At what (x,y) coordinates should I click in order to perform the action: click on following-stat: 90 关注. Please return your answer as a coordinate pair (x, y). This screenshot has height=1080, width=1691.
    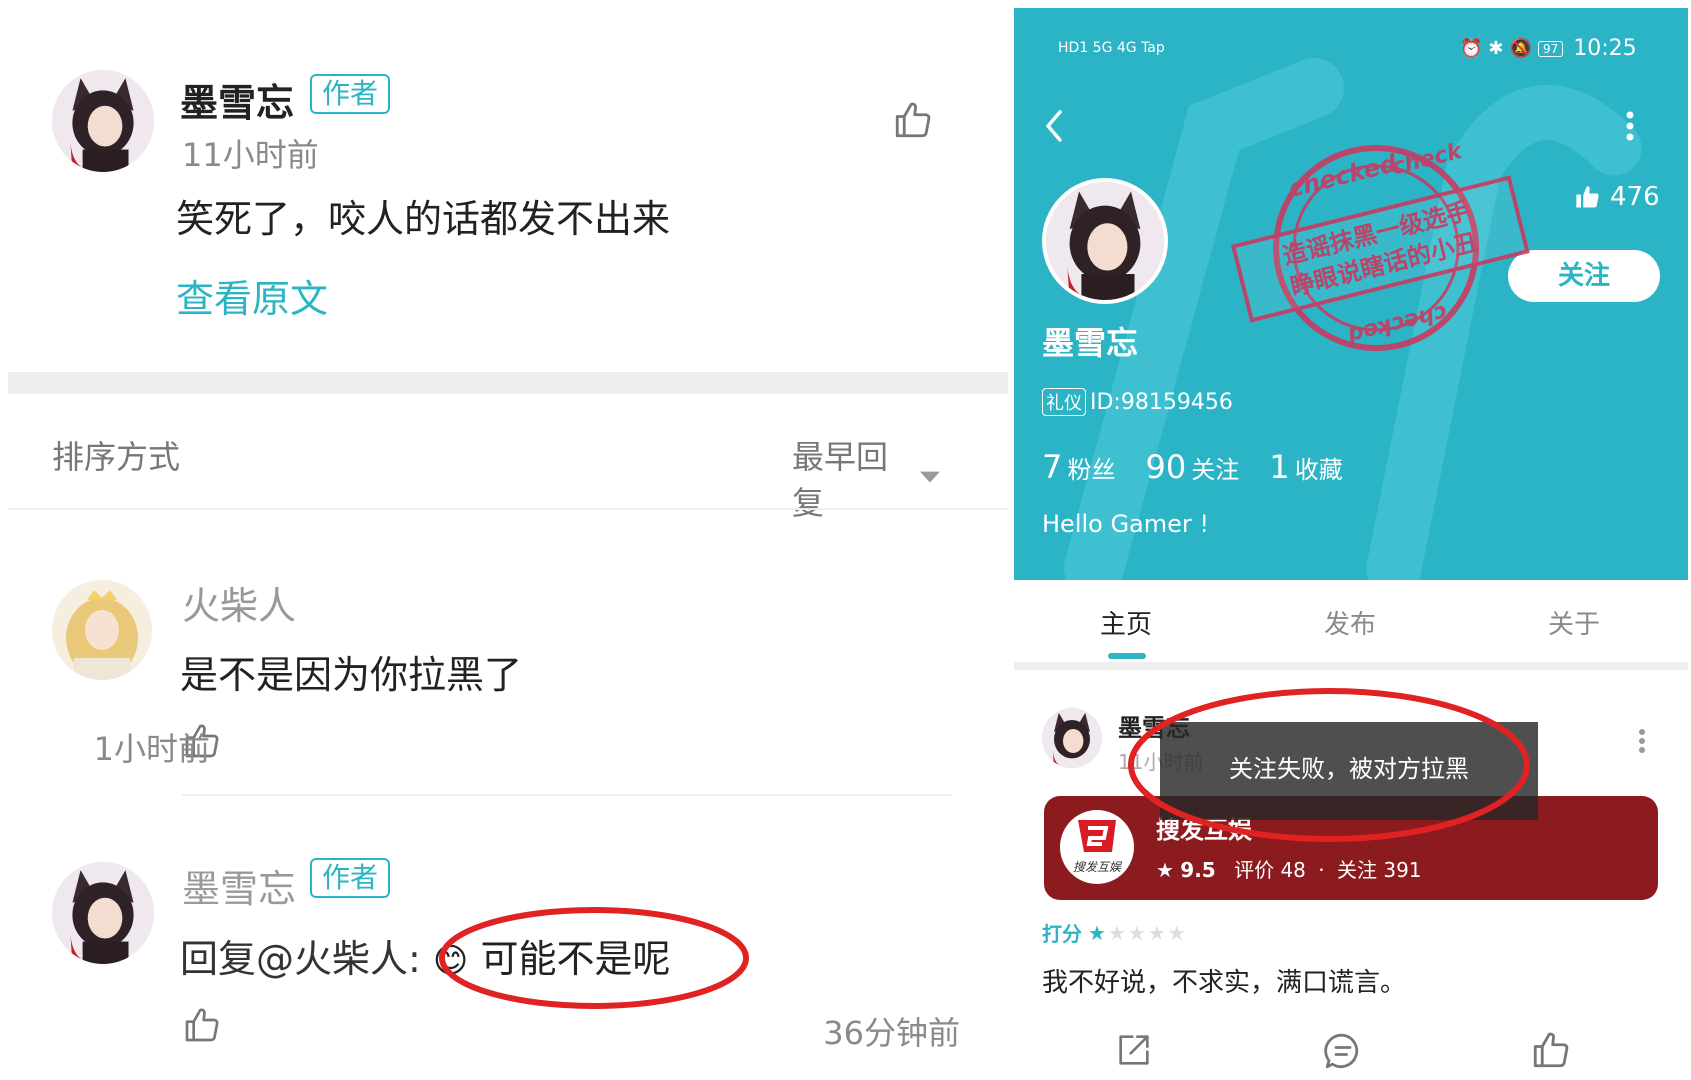
    Looking at the image, I should click on (1192, 467).